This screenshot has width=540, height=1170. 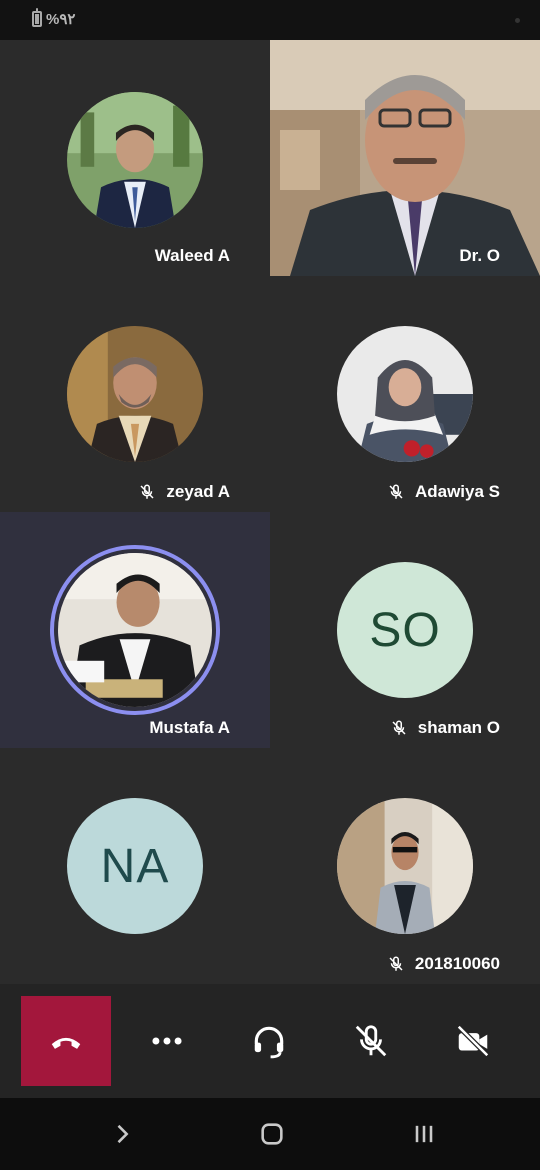 I want to click on participant-name: zeyad A, so click(x=198, y=491).